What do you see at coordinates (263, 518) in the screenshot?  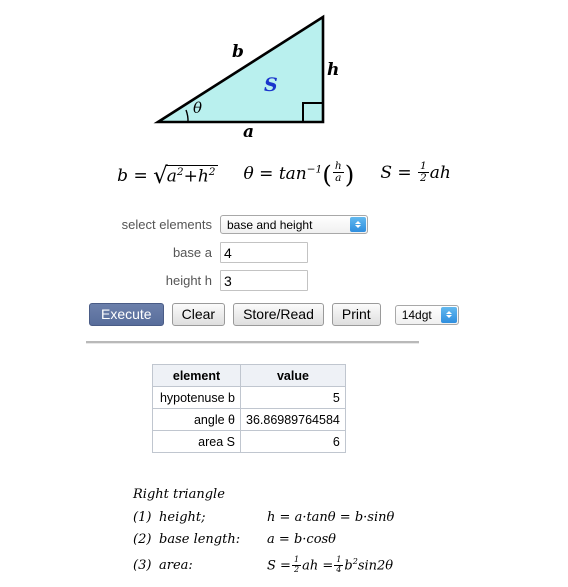 I see `note-item-1: (1) height; h = a·tanθ = b·sinθ` at bounding box center [263, 518].